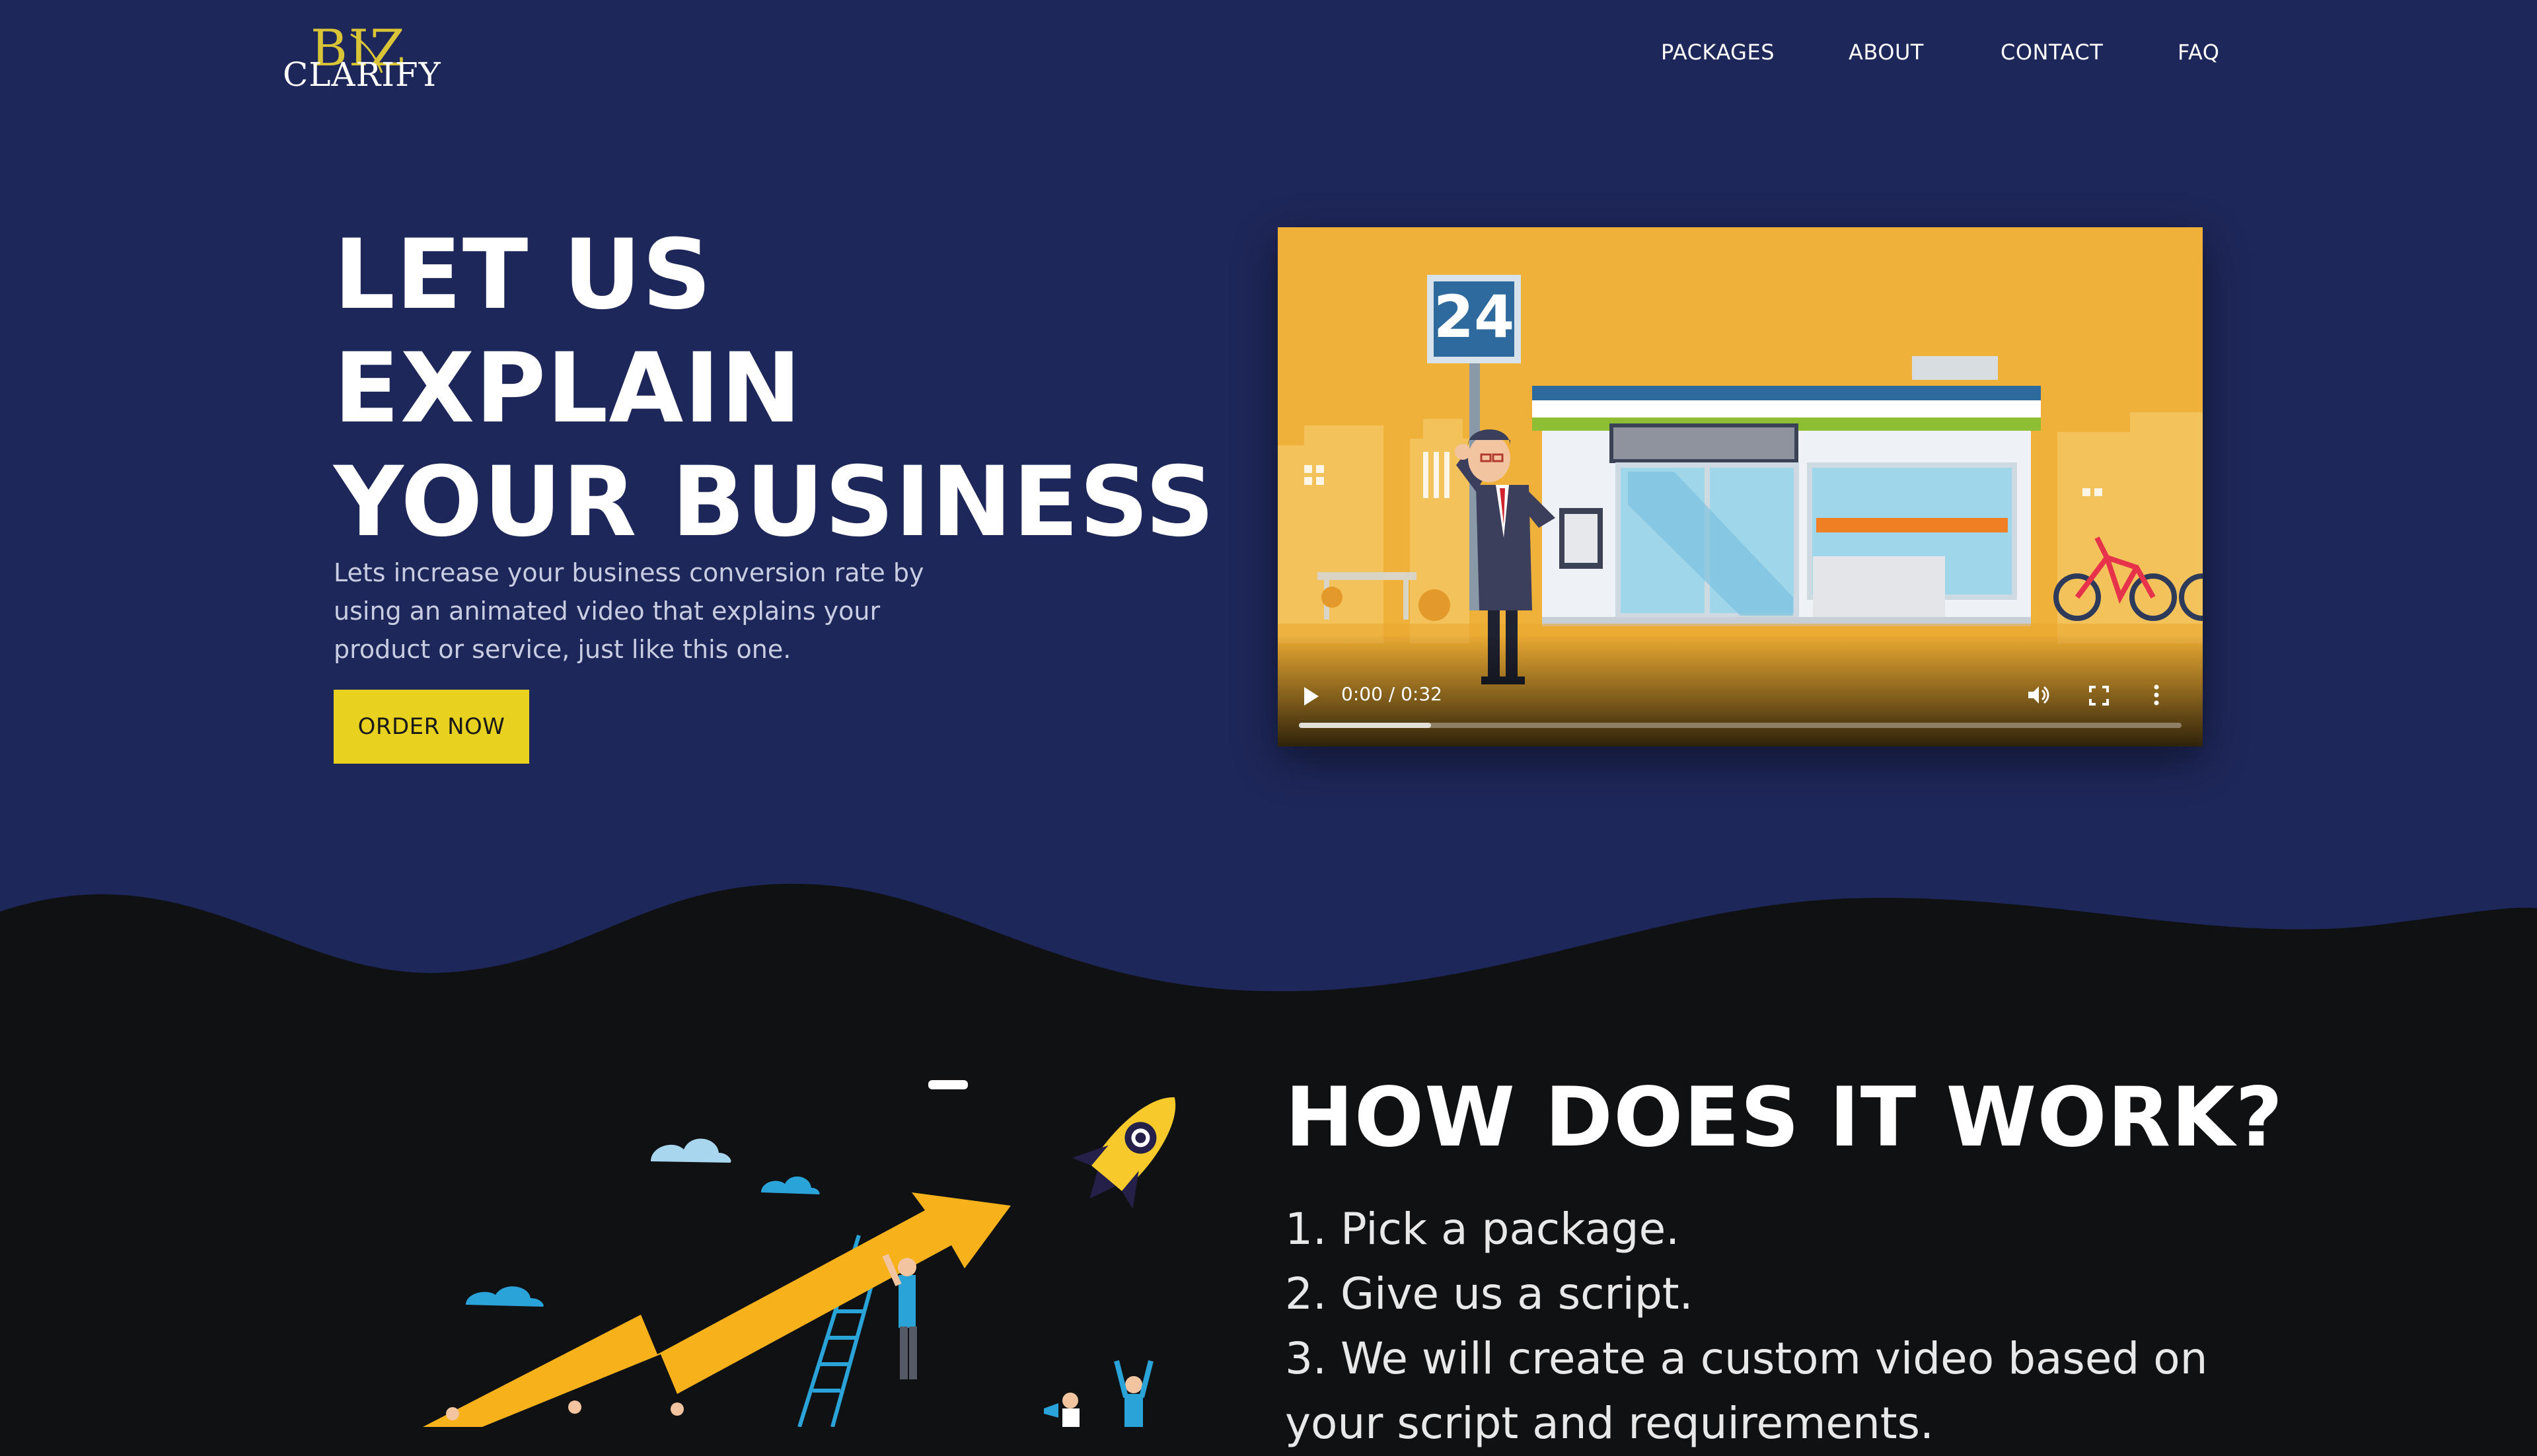  What do you see at coordinates (1482, 1229) in the screenshot?
I see `step-item: 1. Pick a package.` at bounding box center [1482, 1229].